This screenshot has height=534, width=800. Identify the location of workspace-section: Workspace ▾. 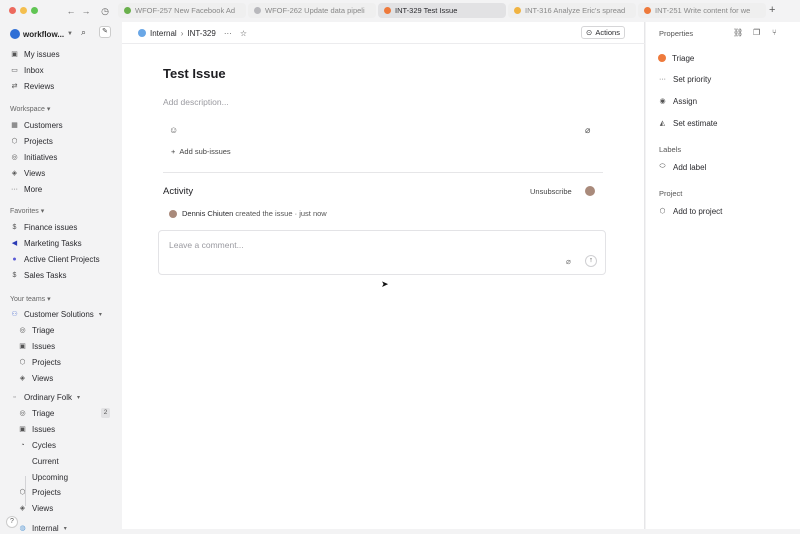
(30, 109).